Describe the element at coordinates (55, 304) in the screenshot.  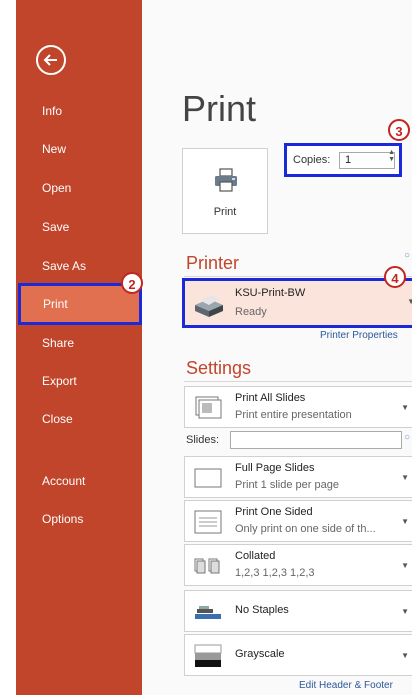
I see `sidebar-item-label: Print` at that location.